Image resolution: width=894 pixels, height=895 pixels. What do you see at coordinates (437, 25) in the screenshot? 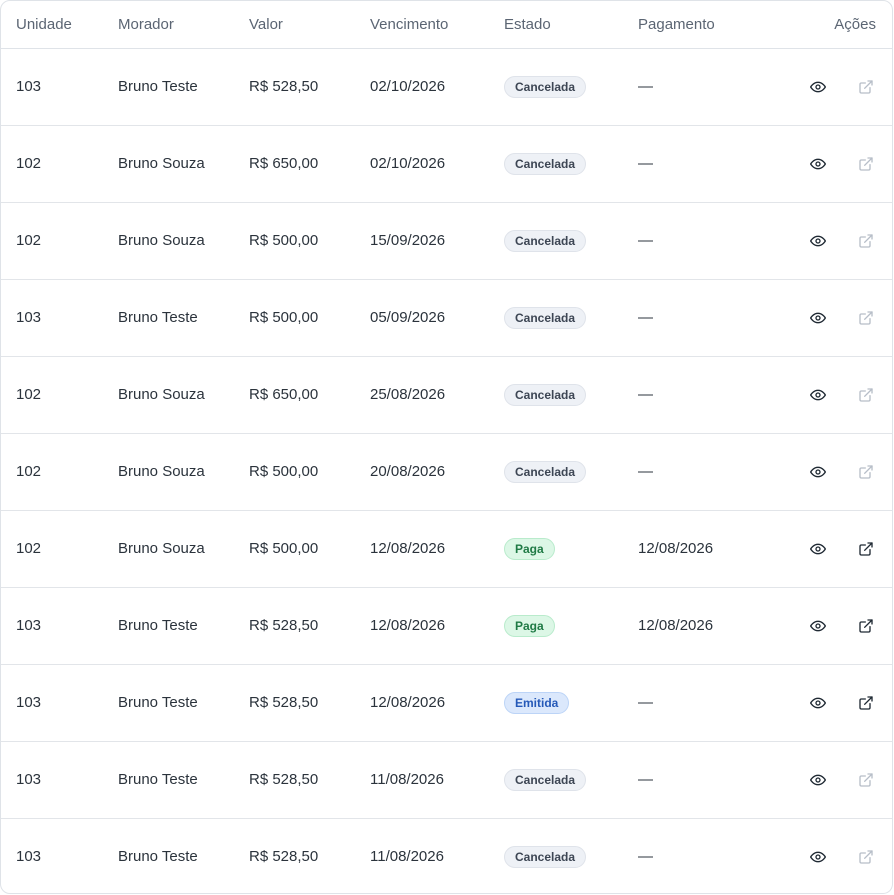
I see `header-vencimento: Vencimento` at bounding box center [437, 25].